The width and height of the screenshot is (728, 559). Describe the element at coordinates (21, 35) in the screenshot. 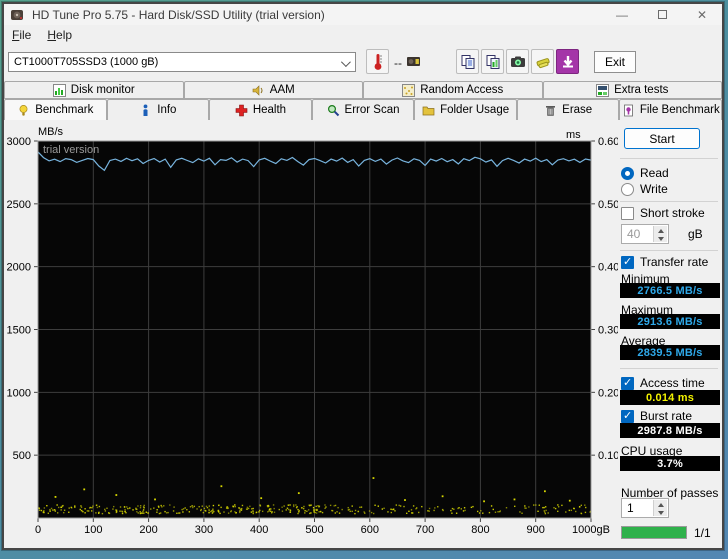

I see `menu-file: File` at that location.